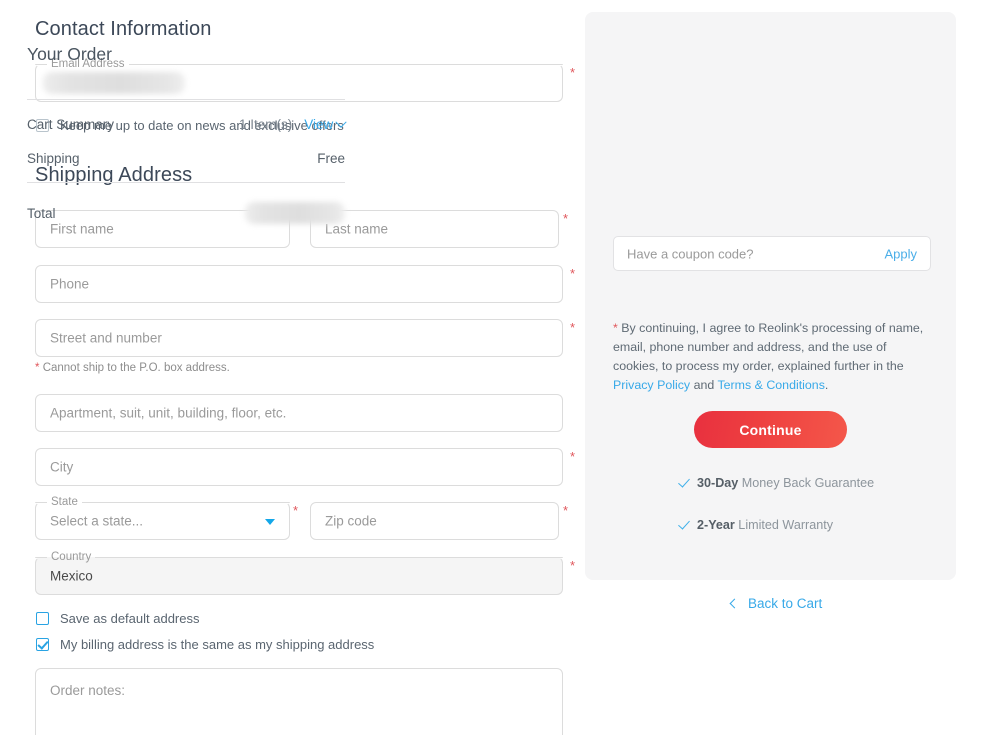  What do you see at coordinates (351, 521) in the screenshot?
I see `zip-code-placeholder: Zip code` at bounding box center [351, 521].